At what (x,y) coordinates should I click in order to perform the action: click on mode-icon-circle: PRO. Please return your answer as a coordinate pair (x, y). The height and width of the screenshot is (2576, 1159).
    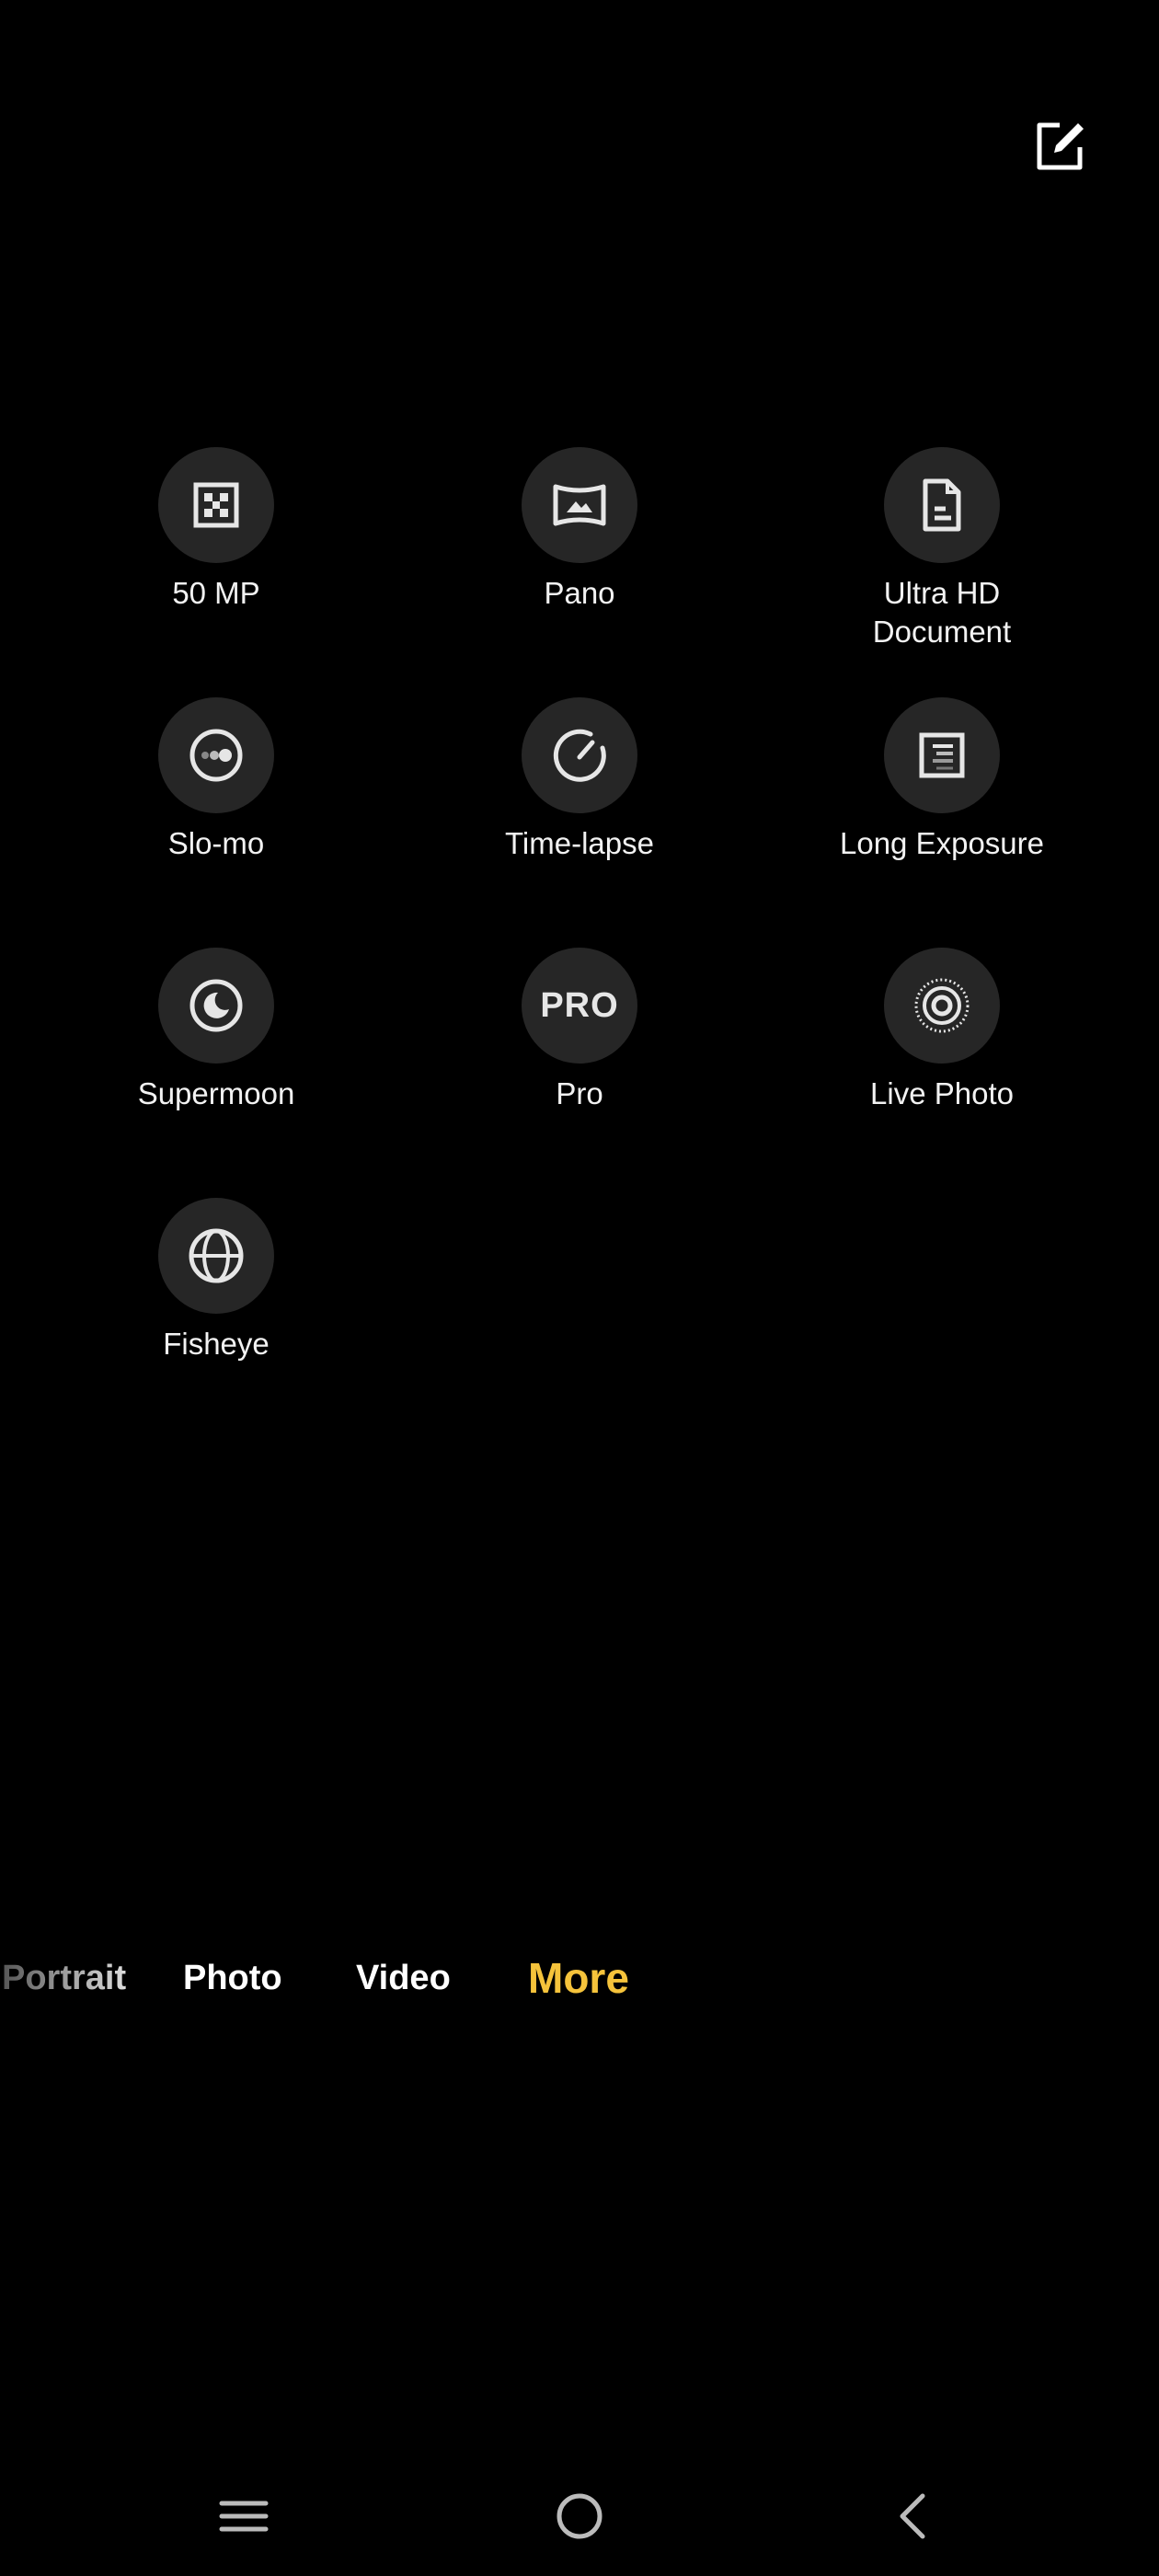
    Looking at the image, I should click on (579, 1006).